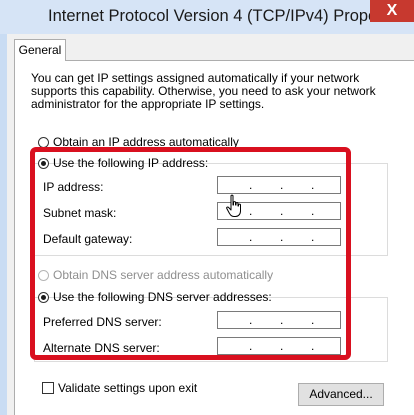  I want to click on obtain-dns-automatically-radio: Obtain DNS server address automatically, so click(155, 275).